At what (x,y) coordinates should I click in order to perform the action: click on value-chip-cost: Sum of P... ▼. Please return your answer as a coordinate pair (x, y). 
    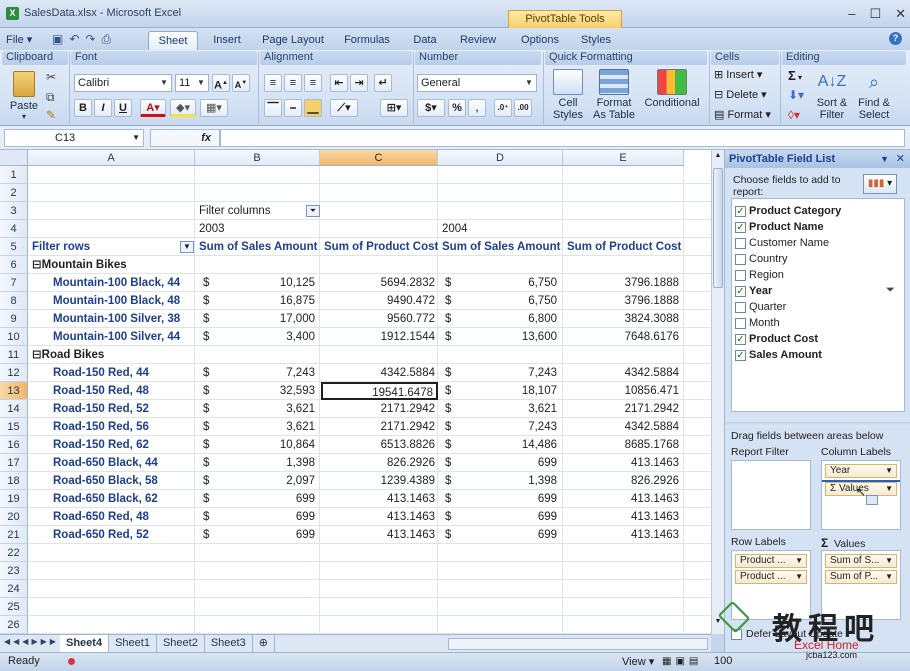
    Looking at the image, I should click on (861, 577).